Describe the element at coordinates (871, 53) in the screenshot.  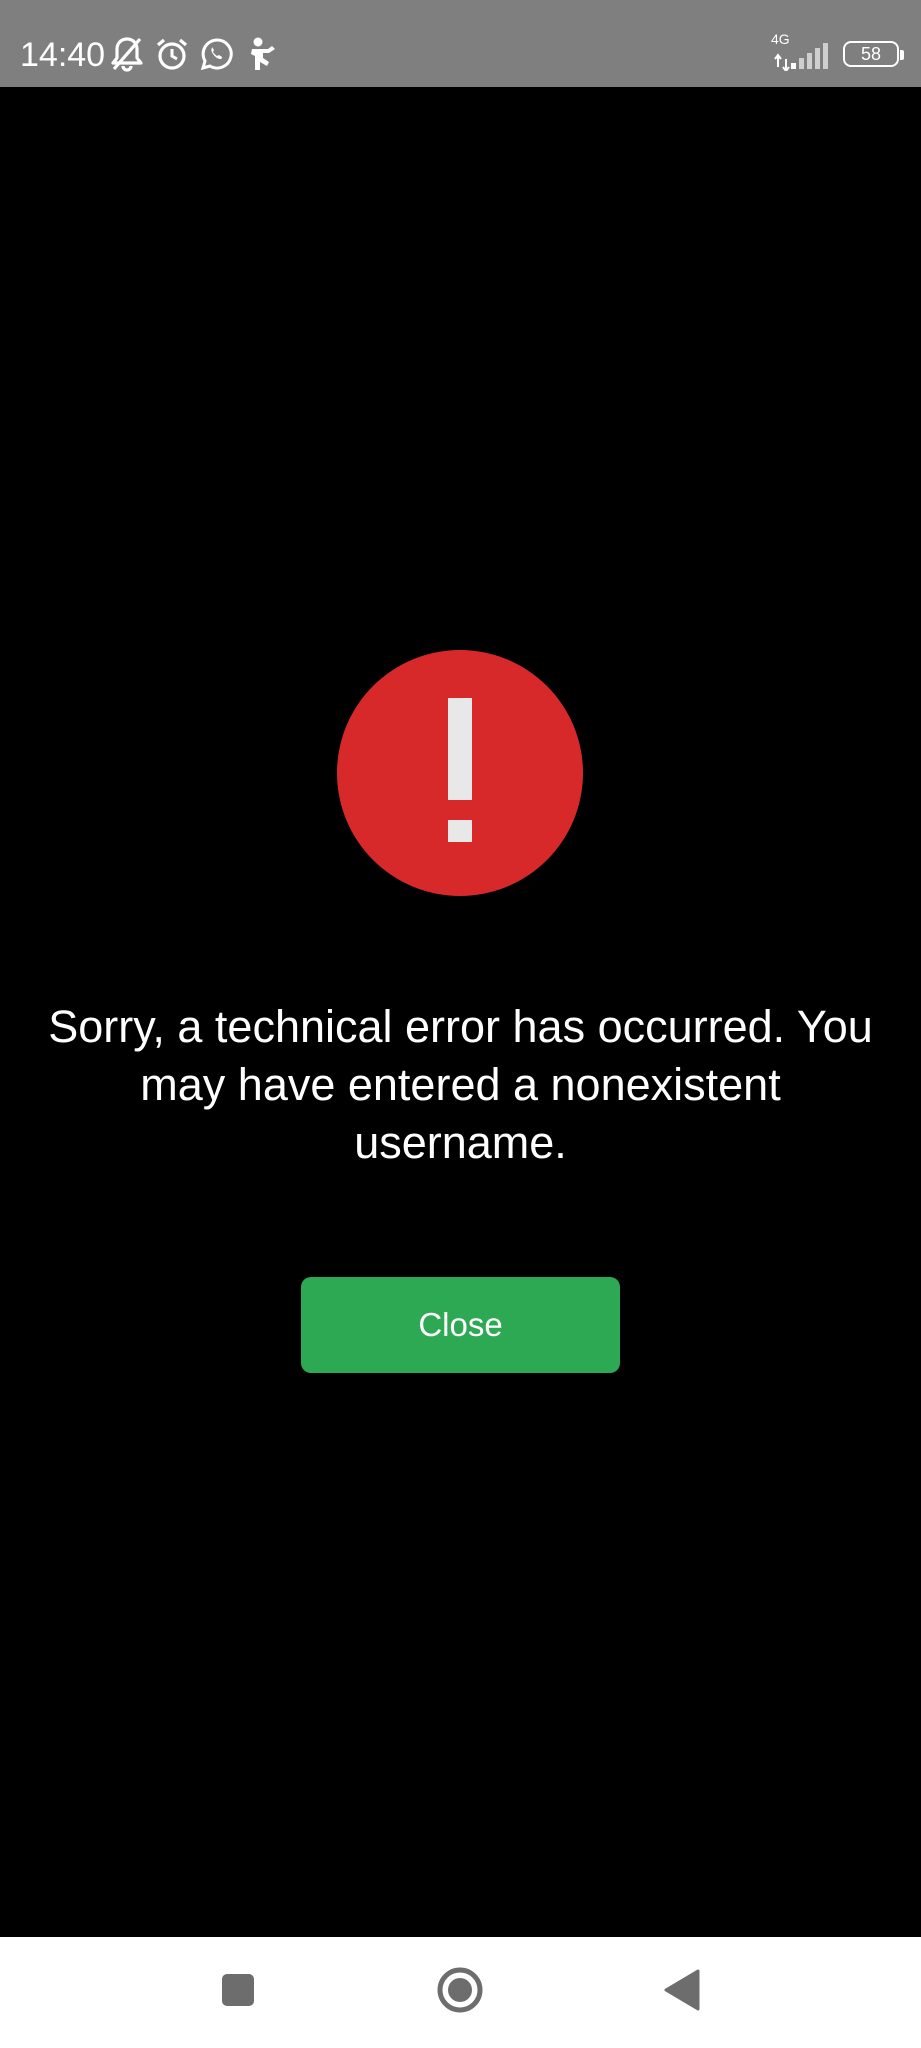
I see `battery-level: 58` at that location.